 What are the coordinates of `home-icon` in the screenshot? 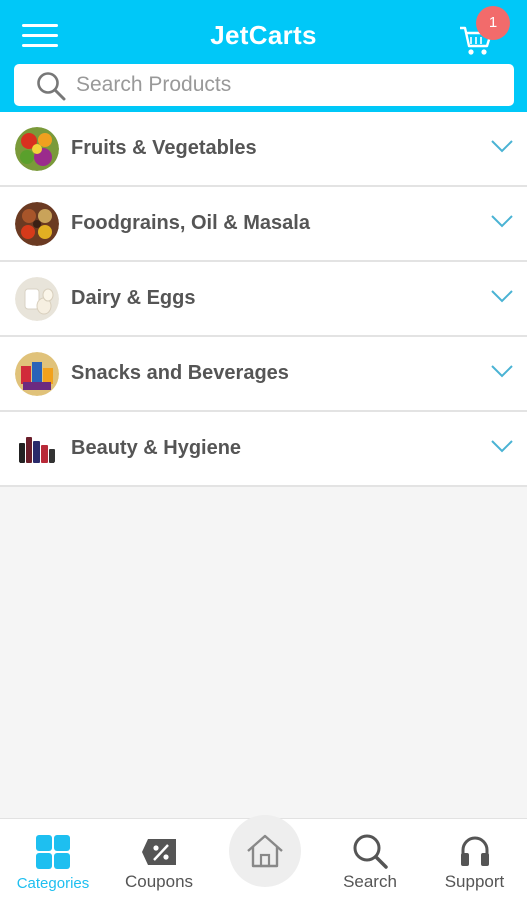 It's located at (265, 851).